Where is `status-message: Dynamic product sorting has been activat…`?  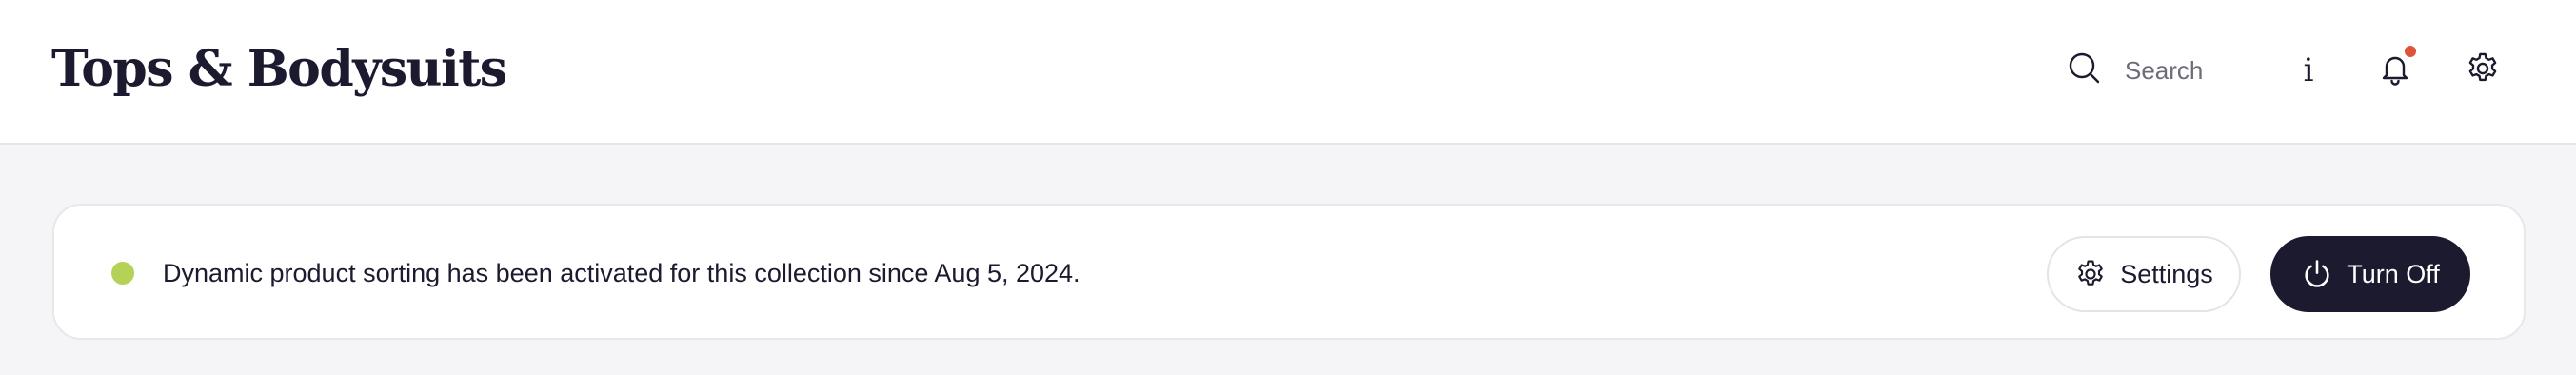 status-message: Dynamic product sorting has been activat… is located at coordinates (621, 273).